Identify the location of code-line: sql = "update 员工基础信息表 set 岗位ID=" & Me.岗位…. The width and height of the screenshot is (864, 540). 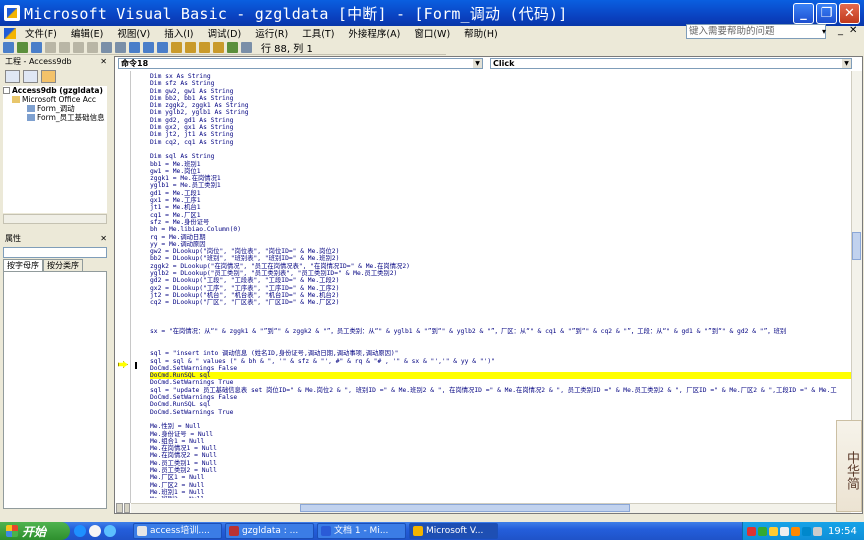
(501, 390).